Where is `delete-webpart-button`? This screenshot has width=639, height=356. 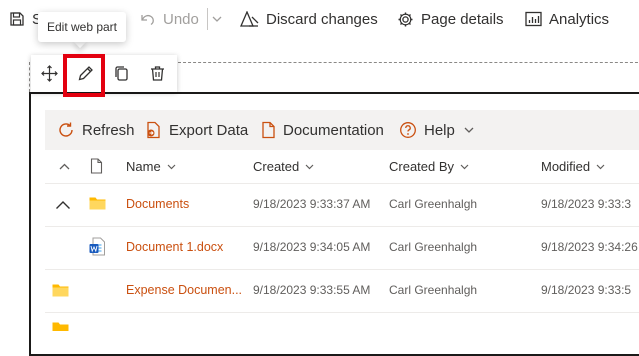
delete-webpart-button is located at coordinates (157, 73).